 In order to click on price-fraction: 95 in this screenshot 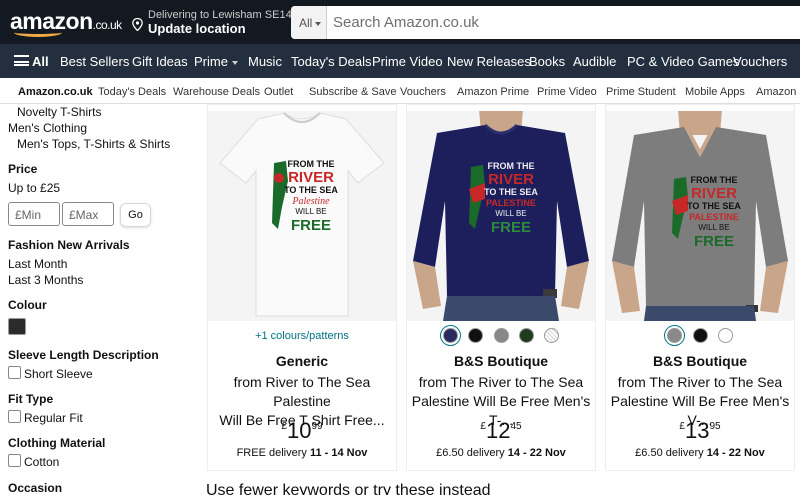, I will do `click(715, 426)`.